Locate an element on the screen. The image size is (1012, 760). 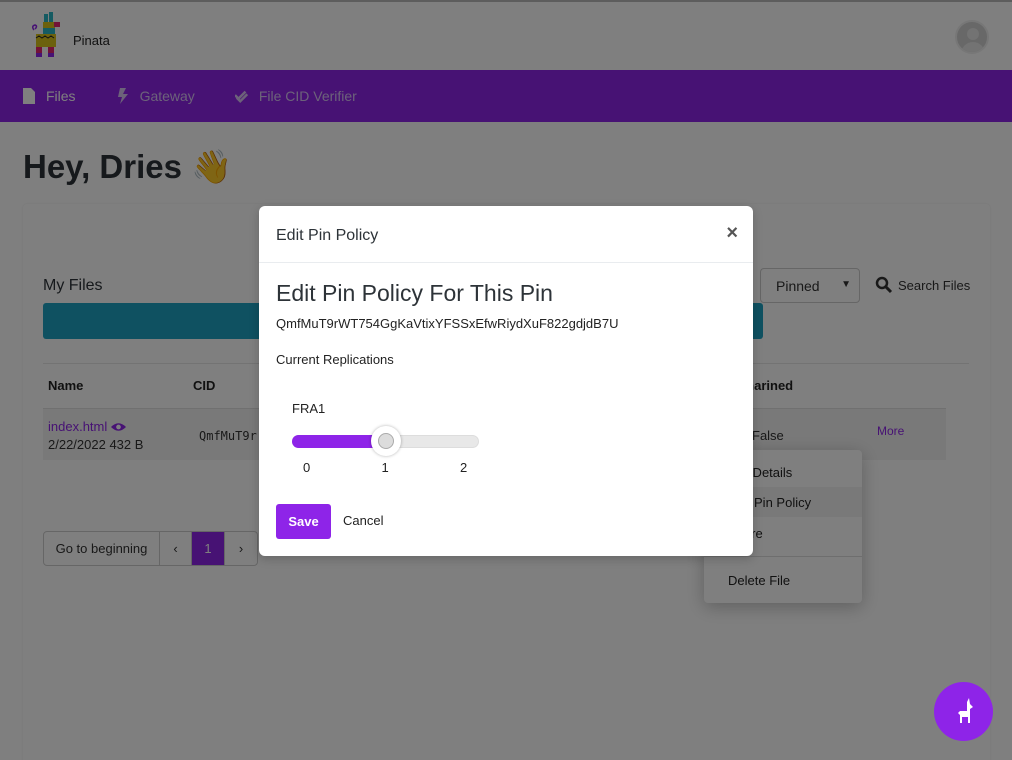
region-label: FRA1 is located at coordinates (309, 408).